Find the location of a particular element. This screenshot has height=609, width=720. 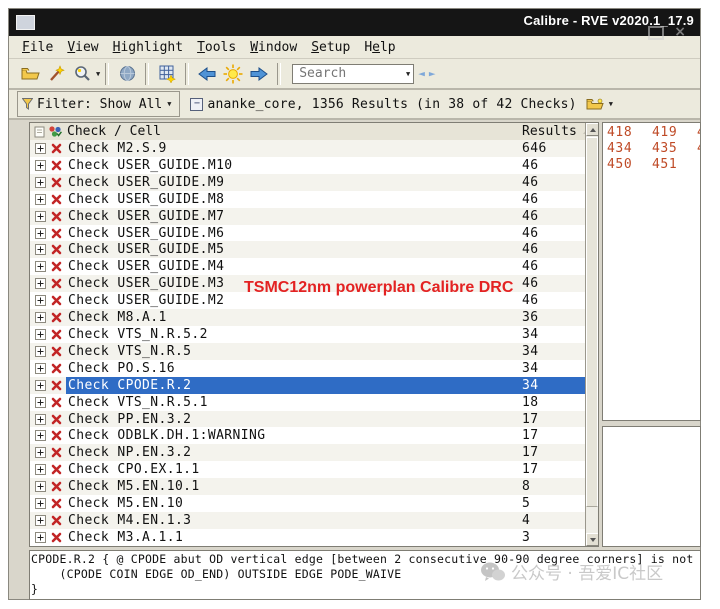

menu-item-setup: Setup is located at coordinates (330, 47).